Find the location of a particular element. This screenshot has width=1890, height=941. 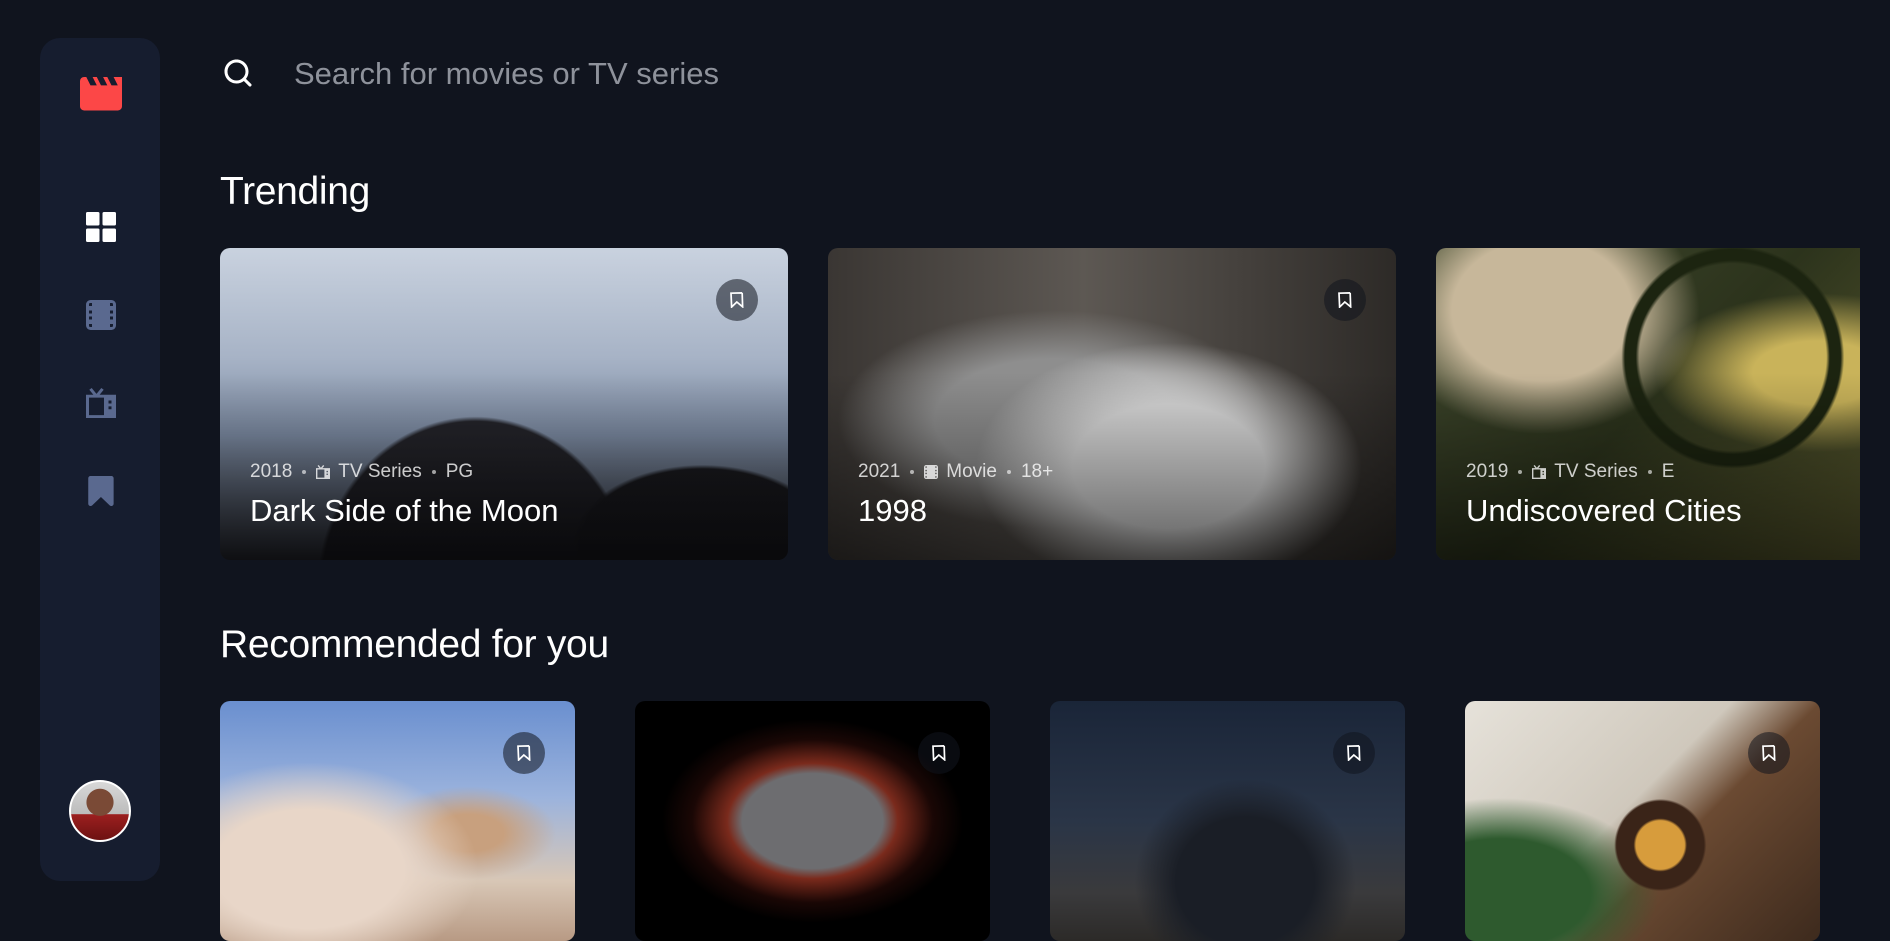

card-rating: E is located at coordinates (1668, 471).